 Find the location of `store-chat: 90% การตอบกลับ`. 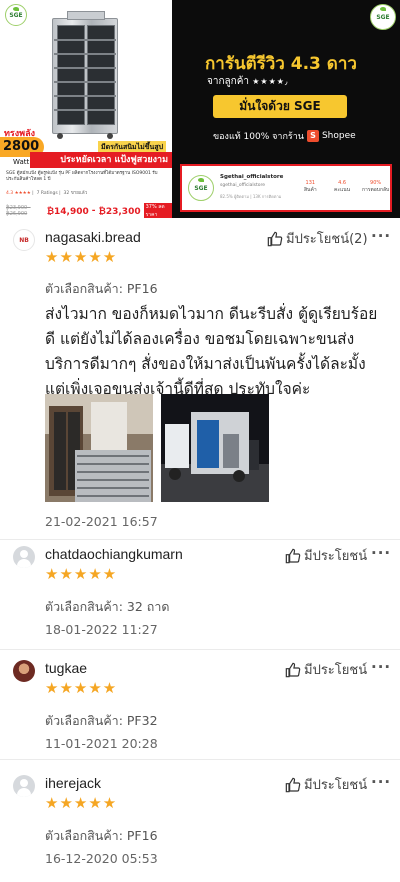

store-chat: 90% การตอบกลับ is located at coordinates (376, 186).